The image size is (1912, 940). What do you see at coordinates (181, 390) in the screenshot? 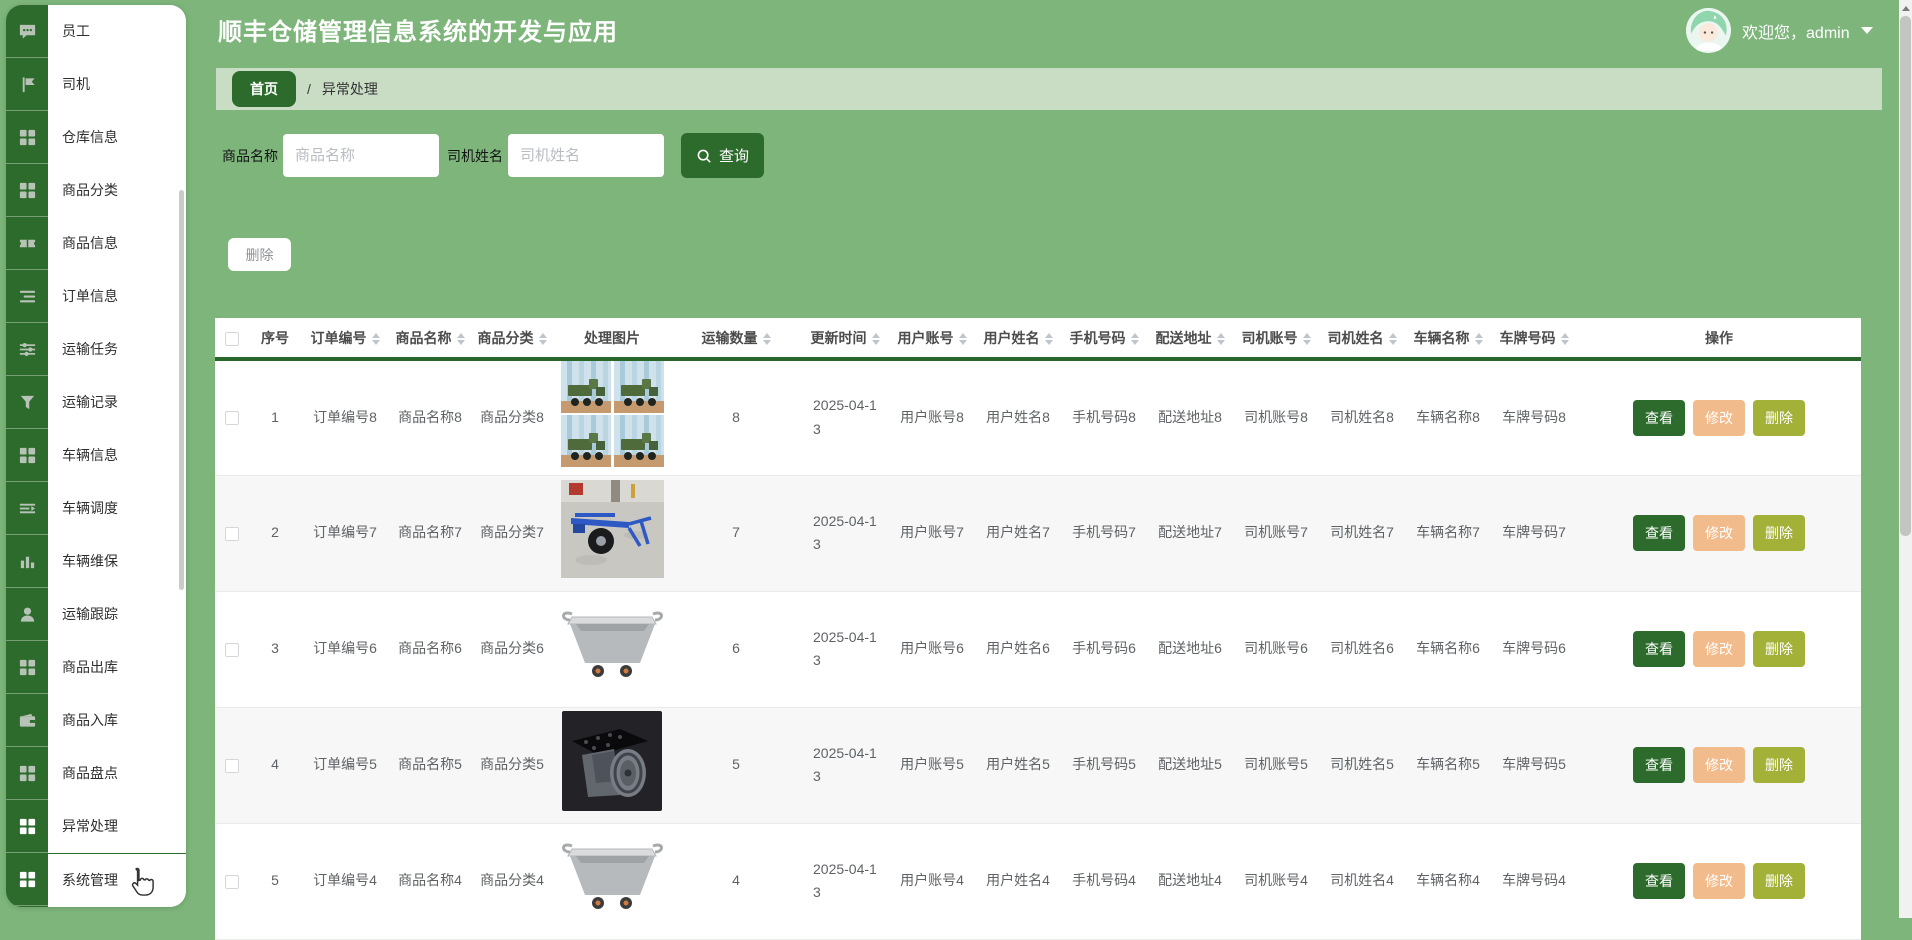
I see `sidebar-scrollbar` at bounding box center [181, 390].